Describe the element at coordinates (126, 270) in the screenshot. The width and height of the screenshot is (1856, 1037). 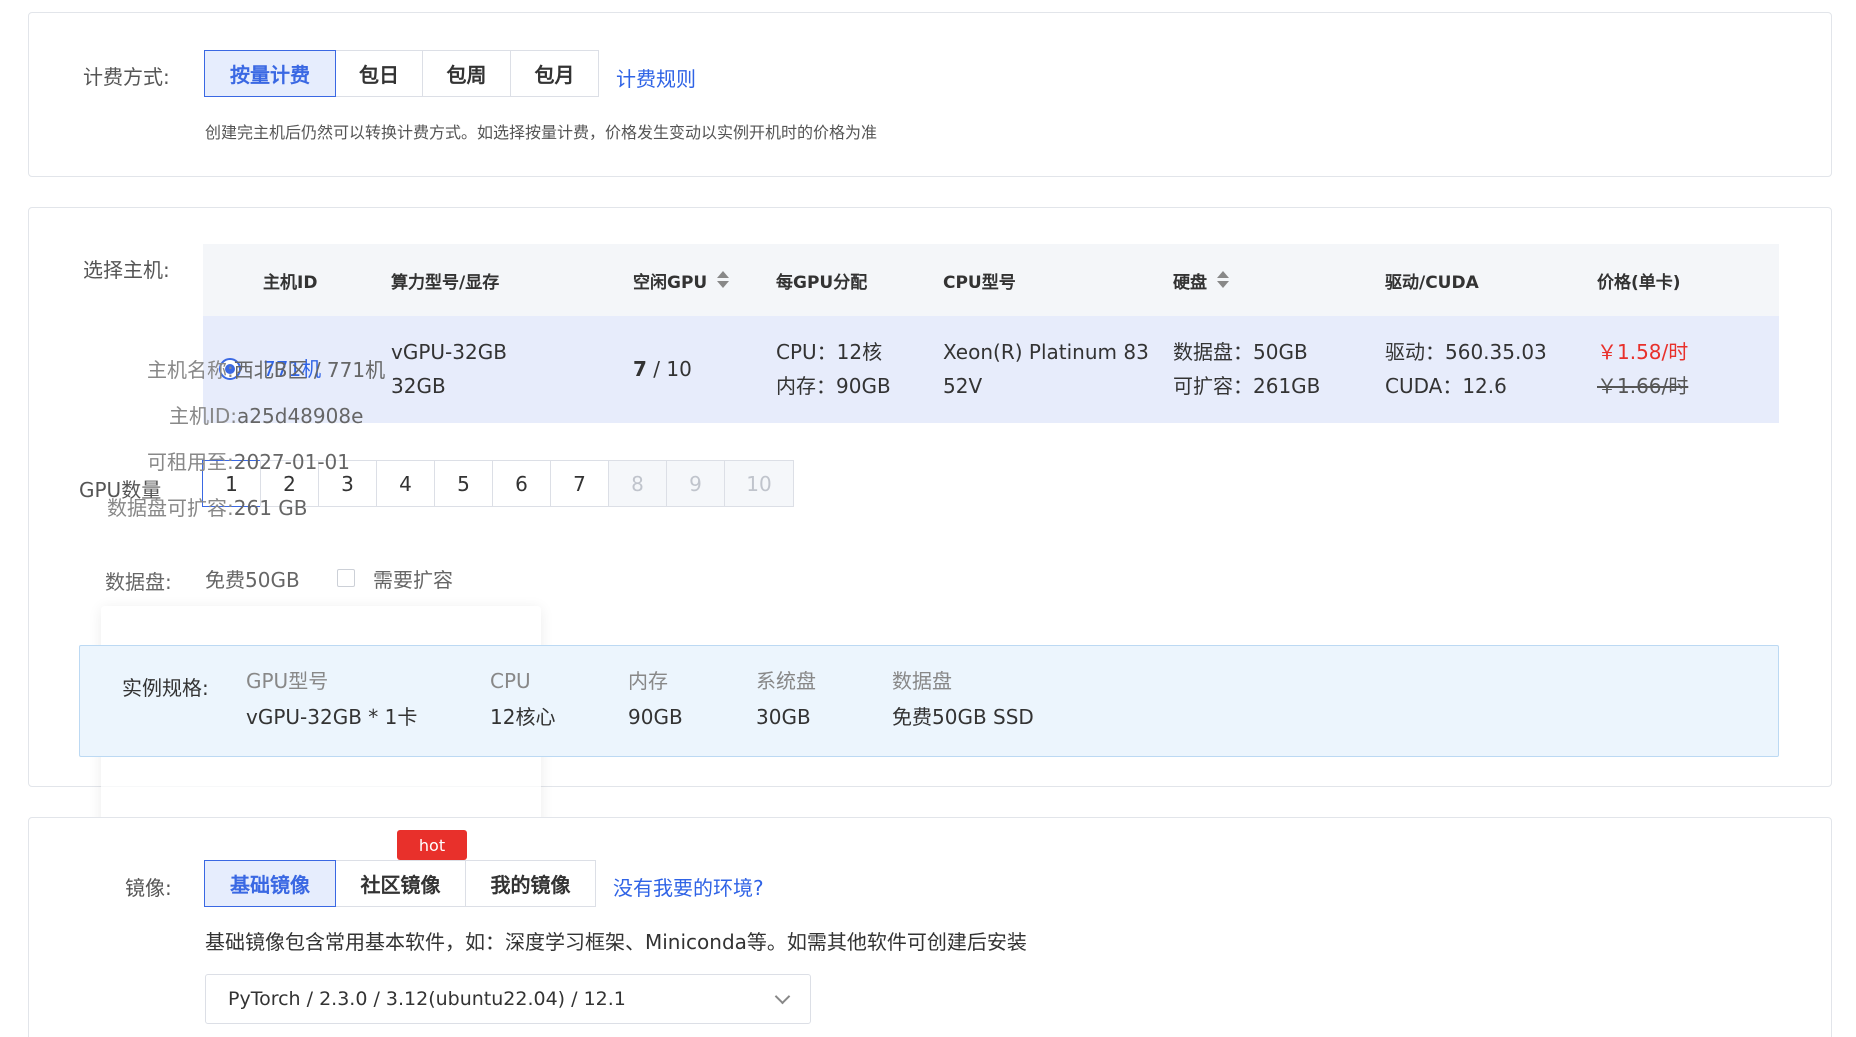
I see `host-label: 选择主机:` at that location.